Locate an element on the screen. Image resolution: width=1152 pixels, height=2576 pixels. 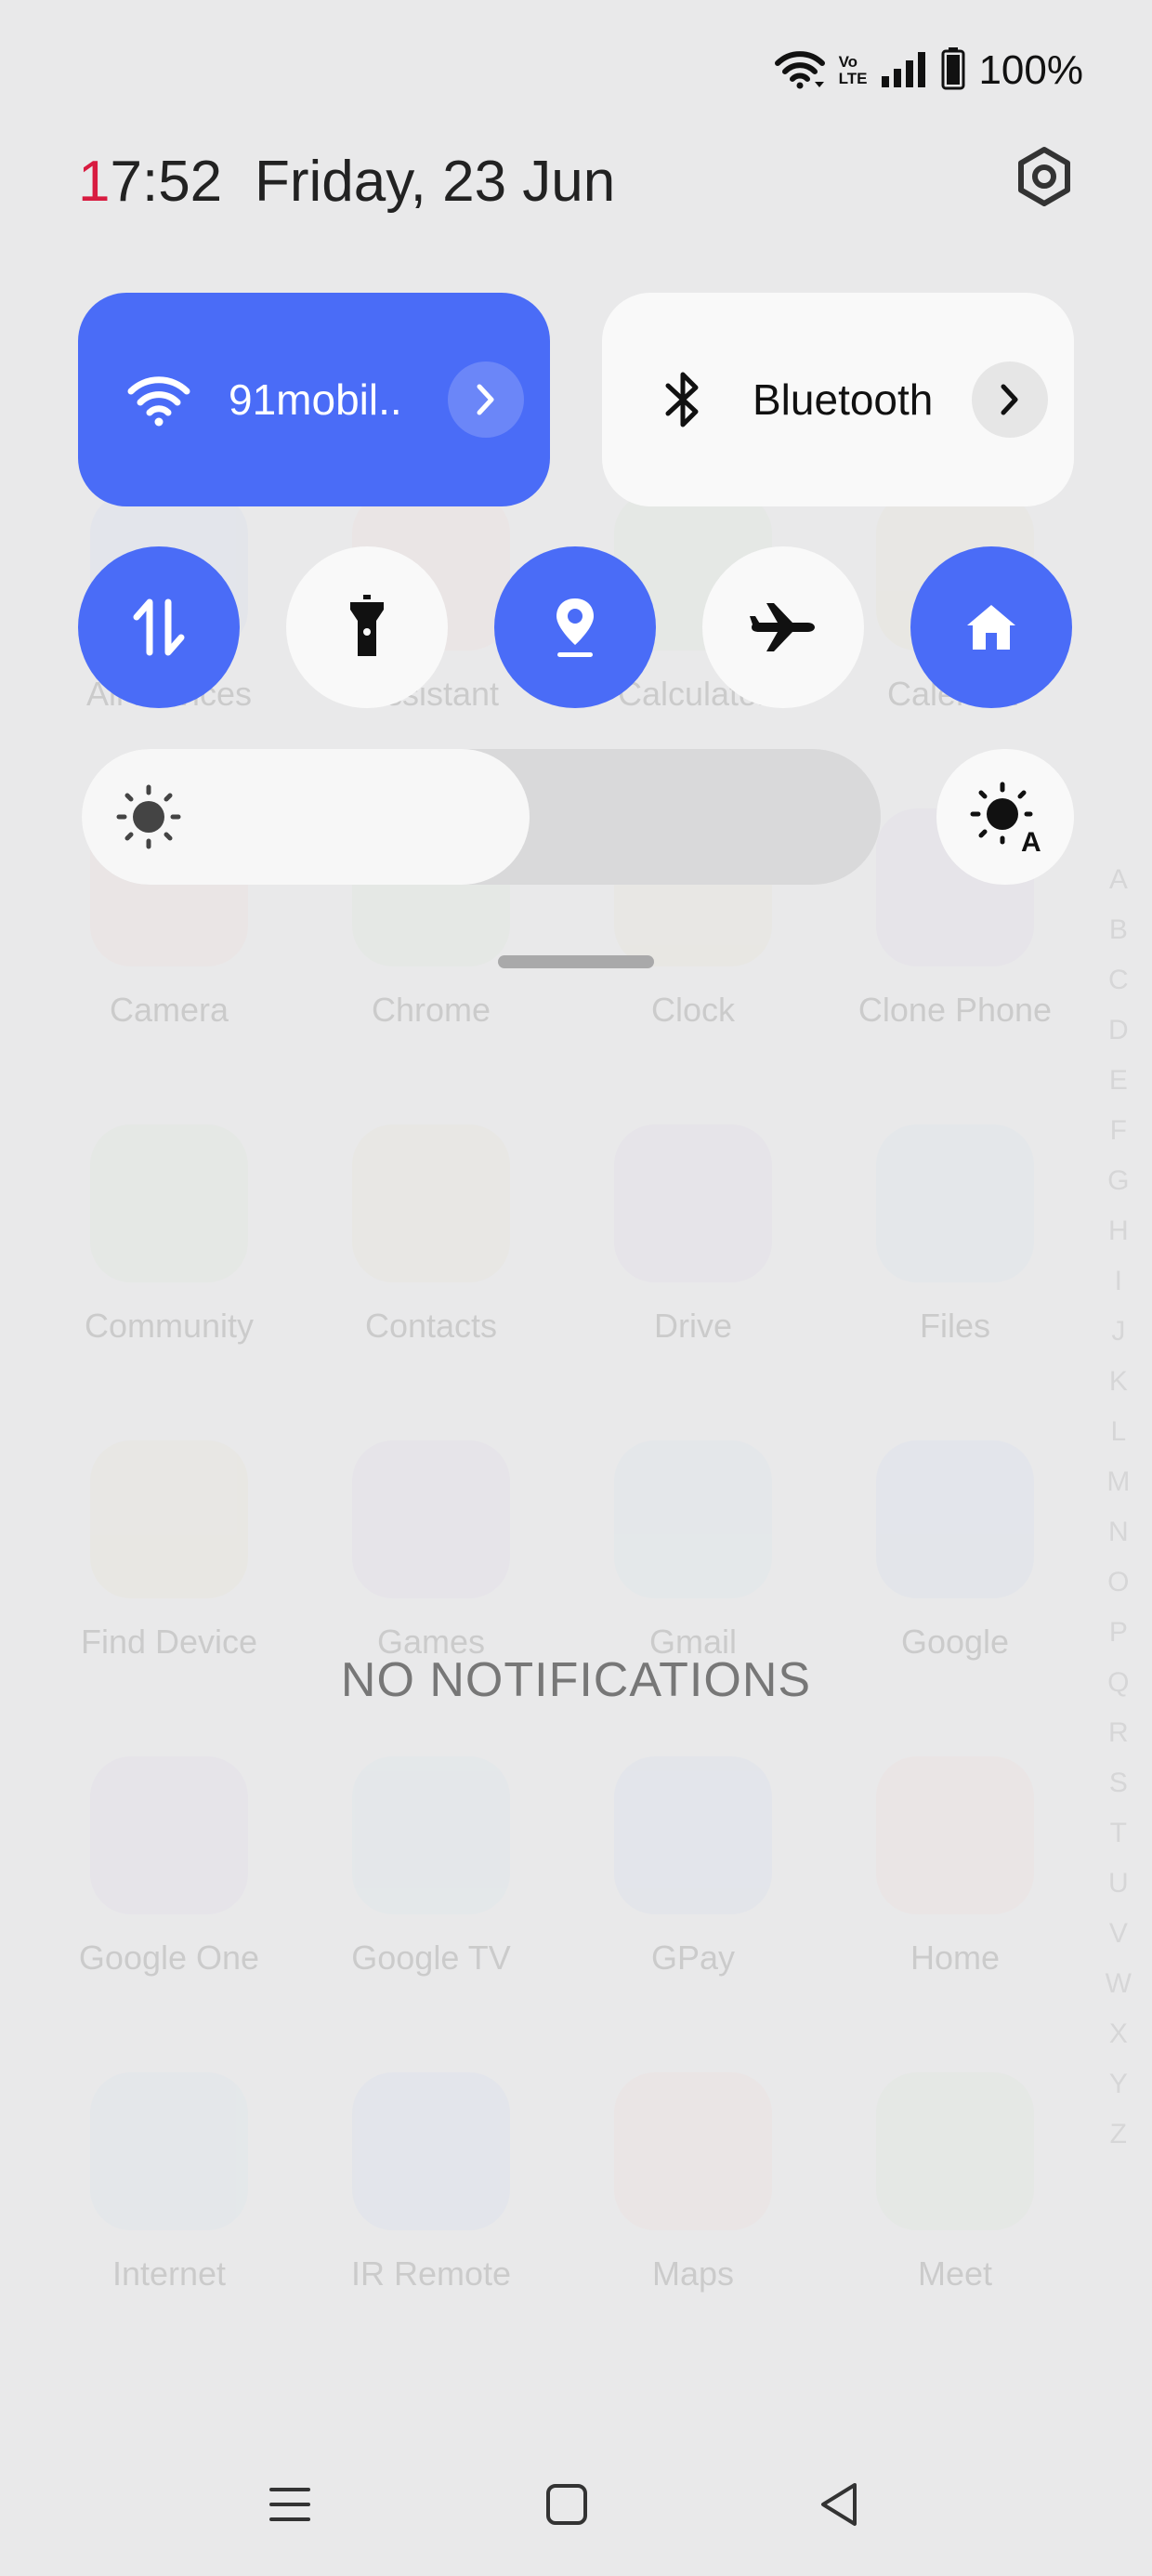
background-app: Contacts is located at coordinates (431, 1235).